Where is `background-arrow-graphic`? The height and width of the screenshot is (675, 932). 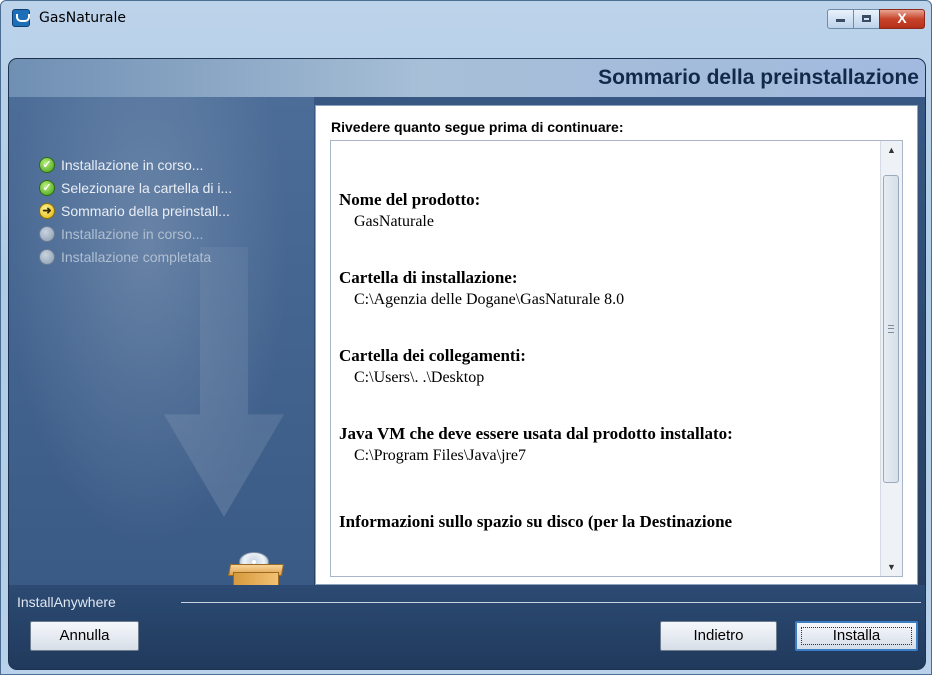
background-arrow-graphic is located at coordinates (224, 382).